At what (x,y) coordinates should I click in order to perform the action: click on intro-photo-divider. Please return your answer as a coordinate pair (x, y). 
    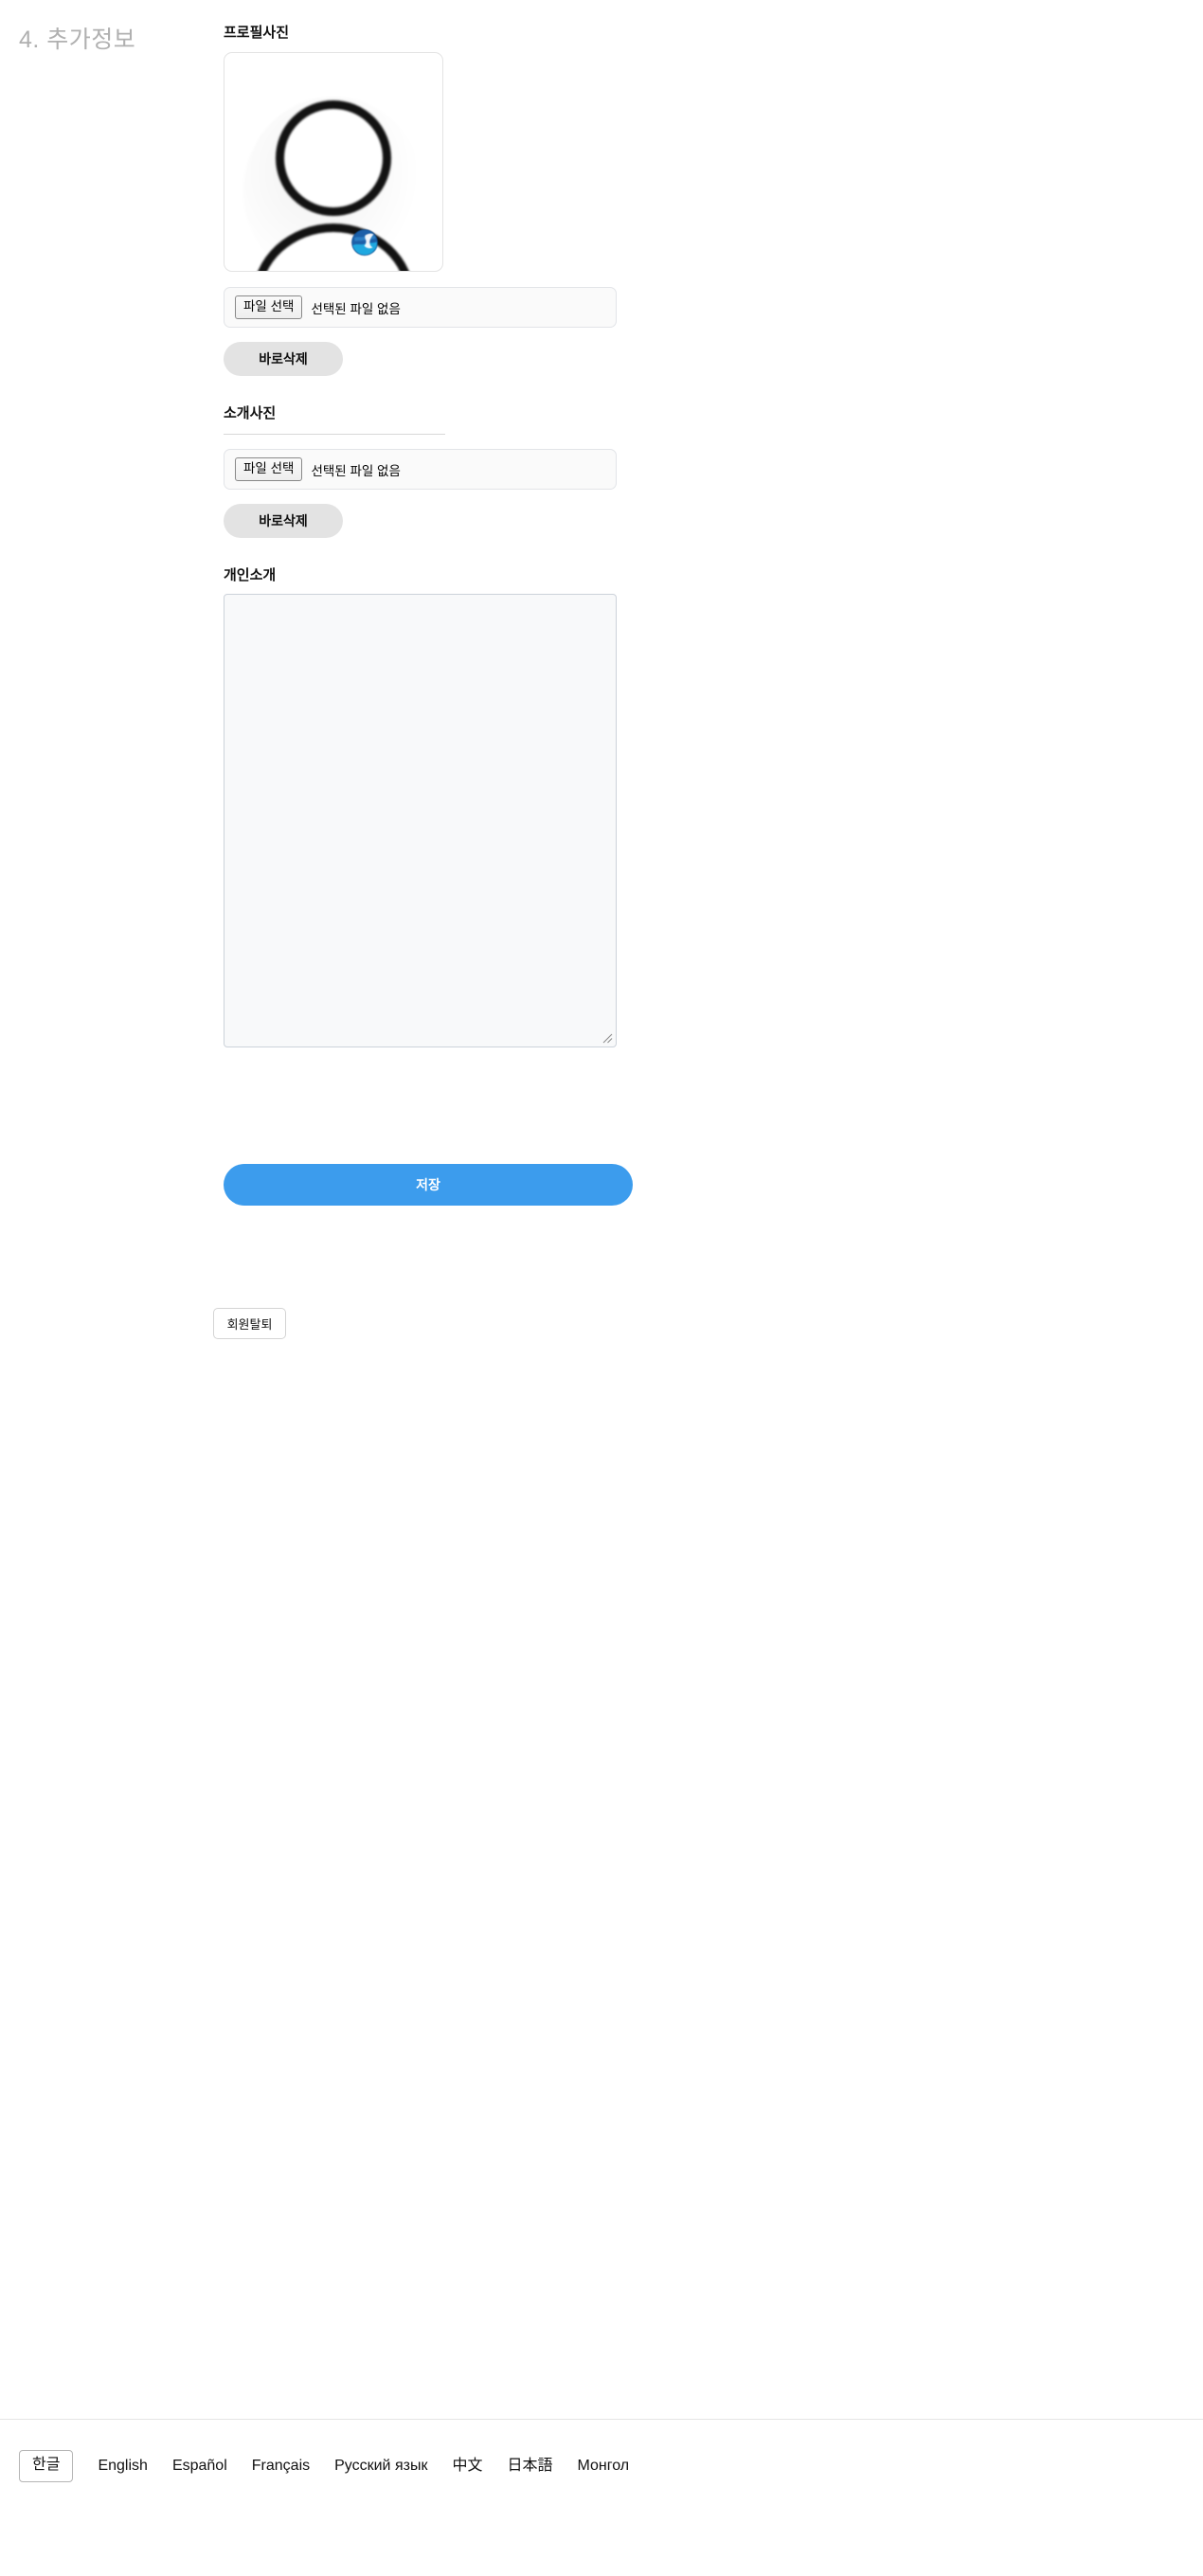
    Looking at the image, I should click on (335, 434).